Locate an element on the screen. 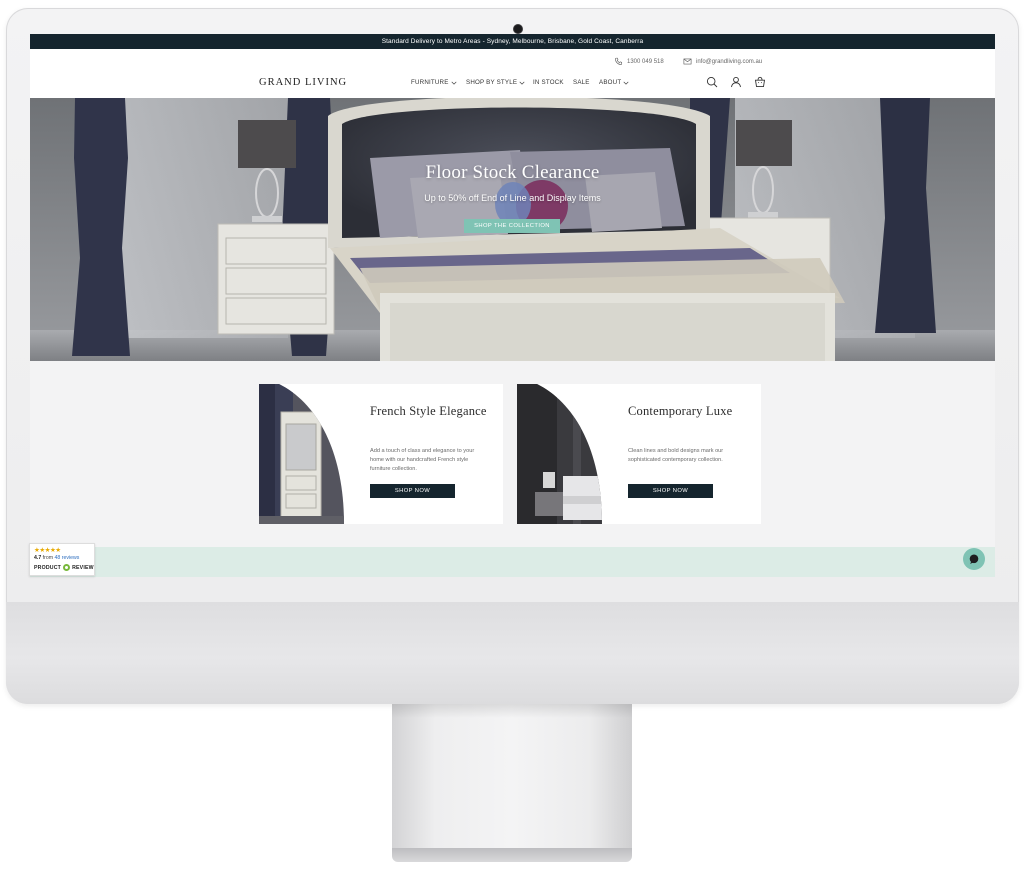 Image resolution: width=1024 pixels, height=869 pixels. account-icon is located at coordinates (736, 82).